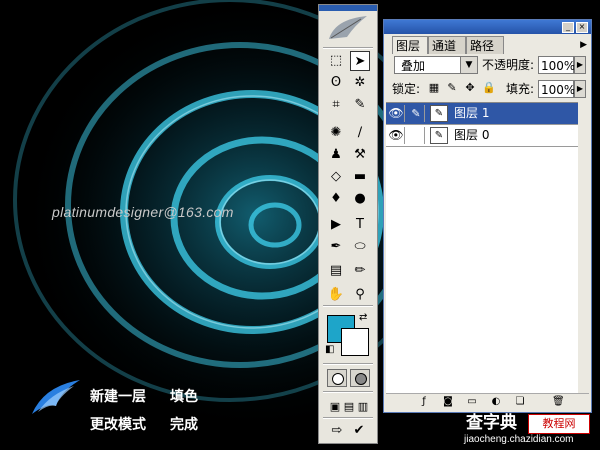  Describe the element at coordinates (360, 295) in the screenshot. I see `zoom-tool-icon: ⚲` at that location.